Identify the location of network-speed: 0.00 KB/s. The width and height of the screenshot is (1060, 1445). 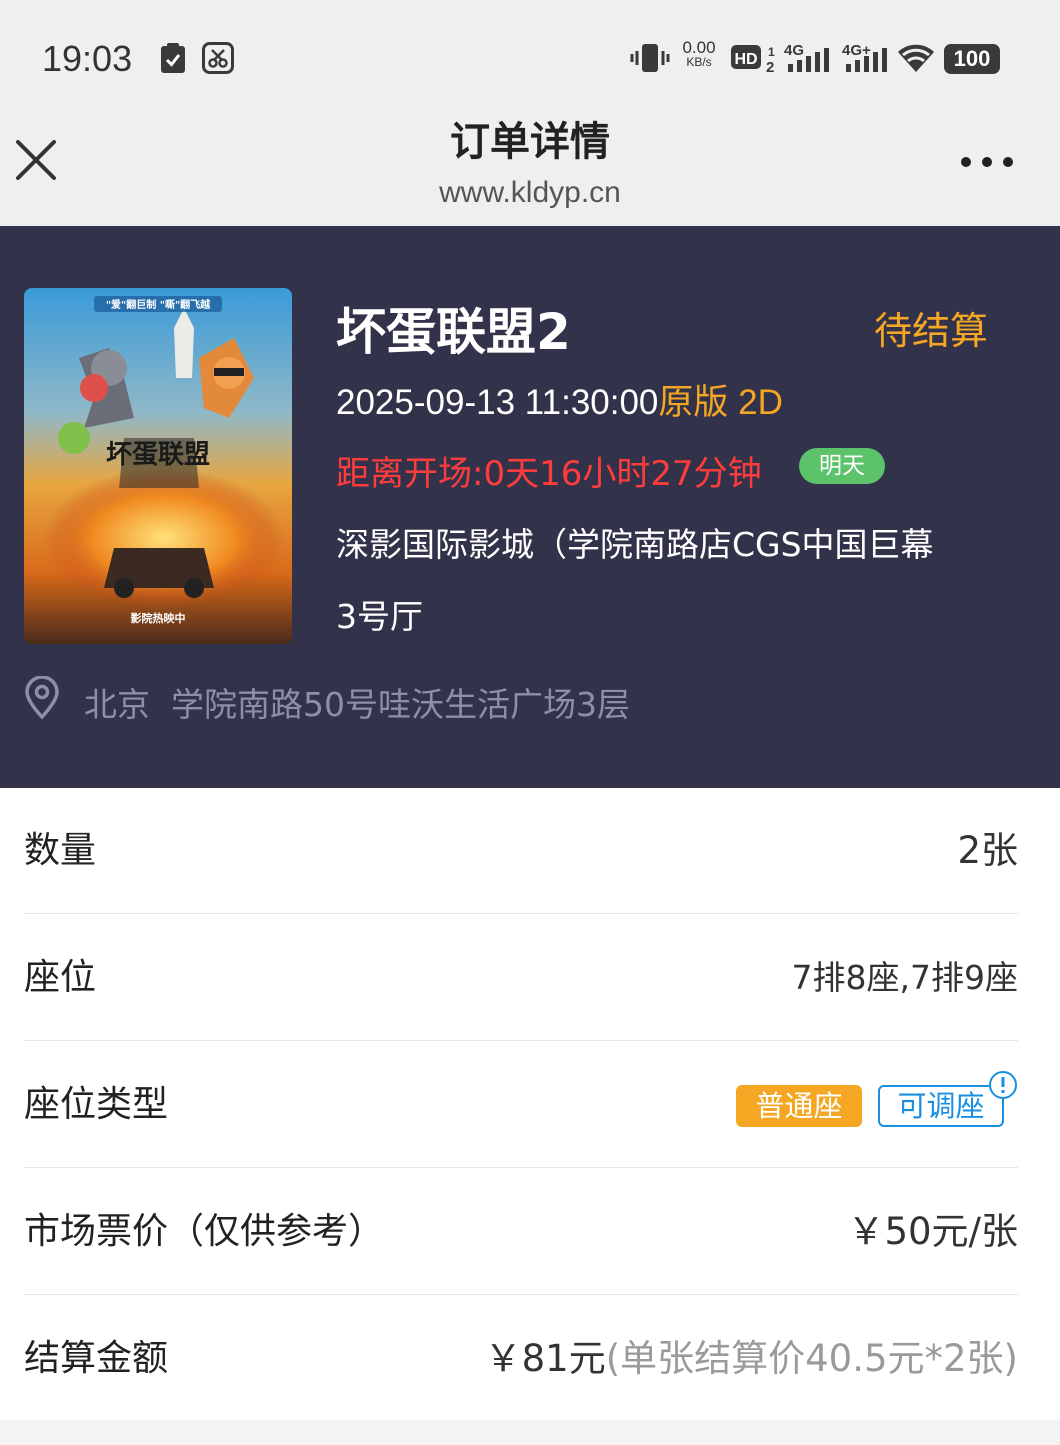
(699, 54).